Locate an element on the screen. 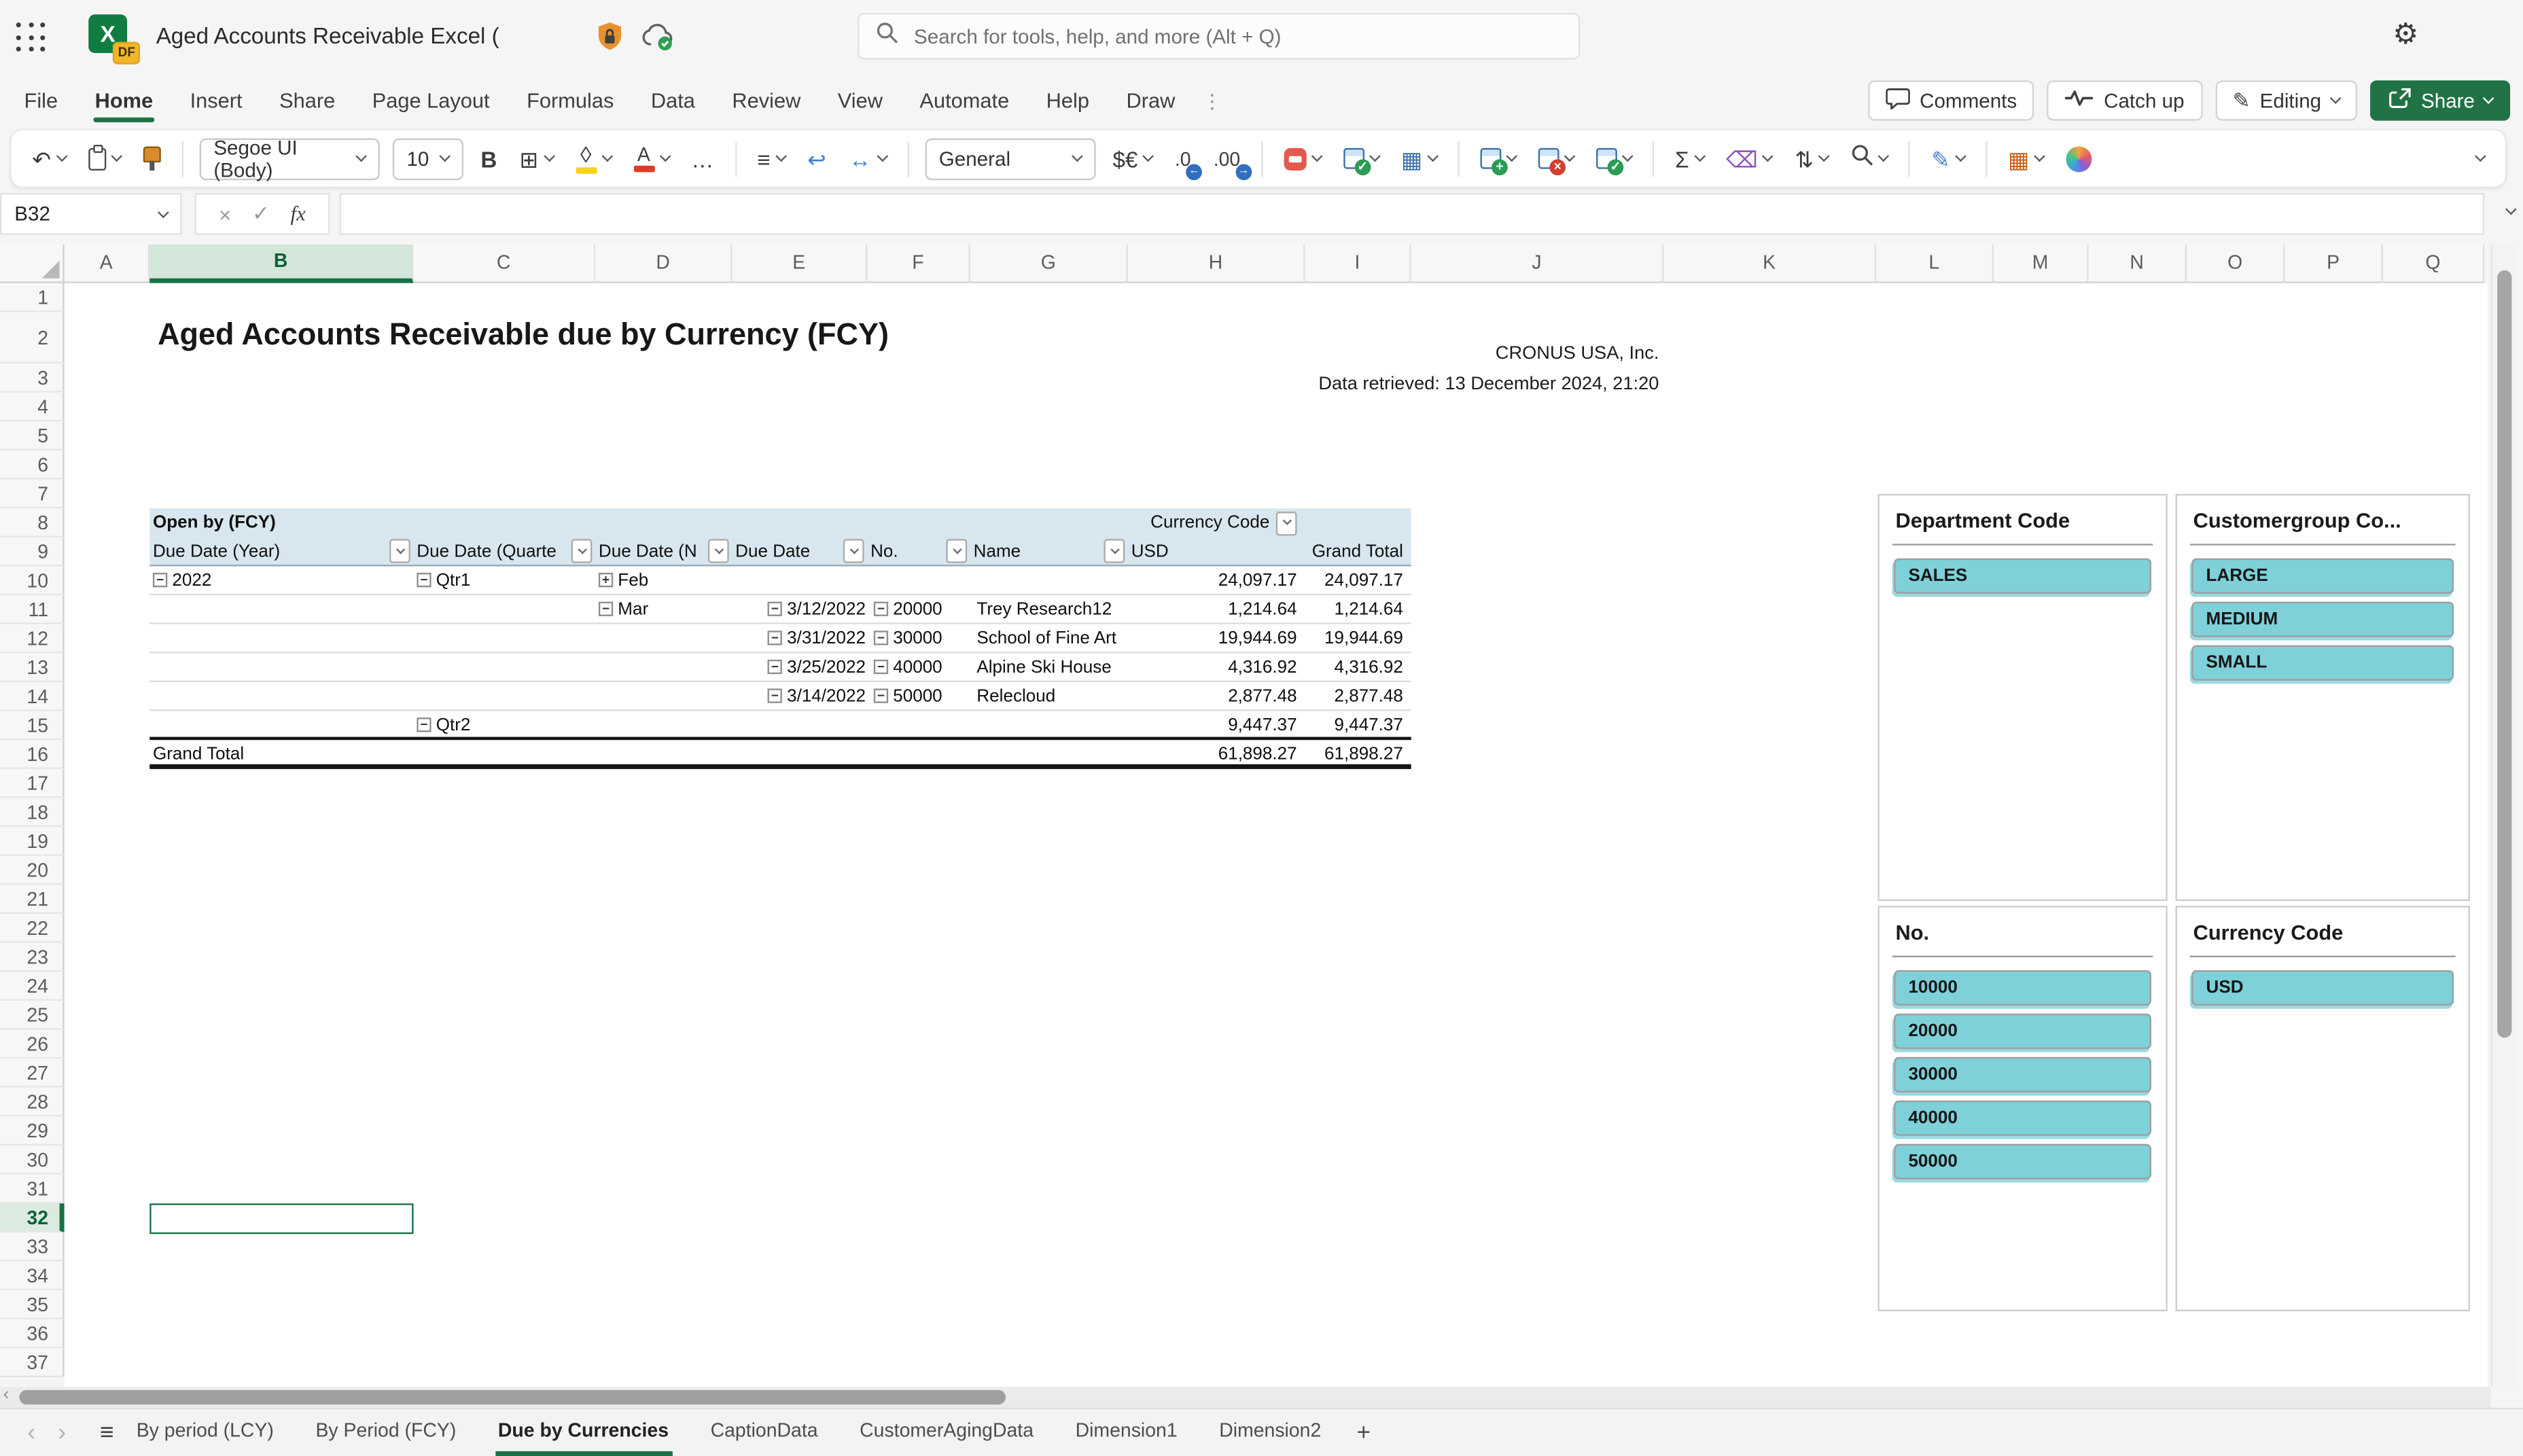  copilot-button is located at coordinates (2079, 158).